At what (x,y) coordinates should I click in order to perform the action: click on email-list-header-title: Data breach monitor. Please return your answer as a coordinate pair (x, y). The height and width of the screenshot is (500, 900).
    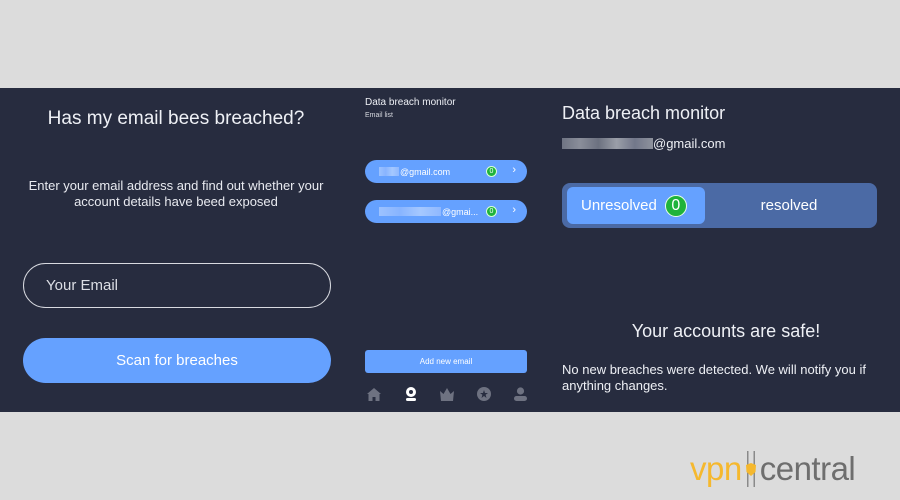
    Looking at the image, I should click on (410, 102).